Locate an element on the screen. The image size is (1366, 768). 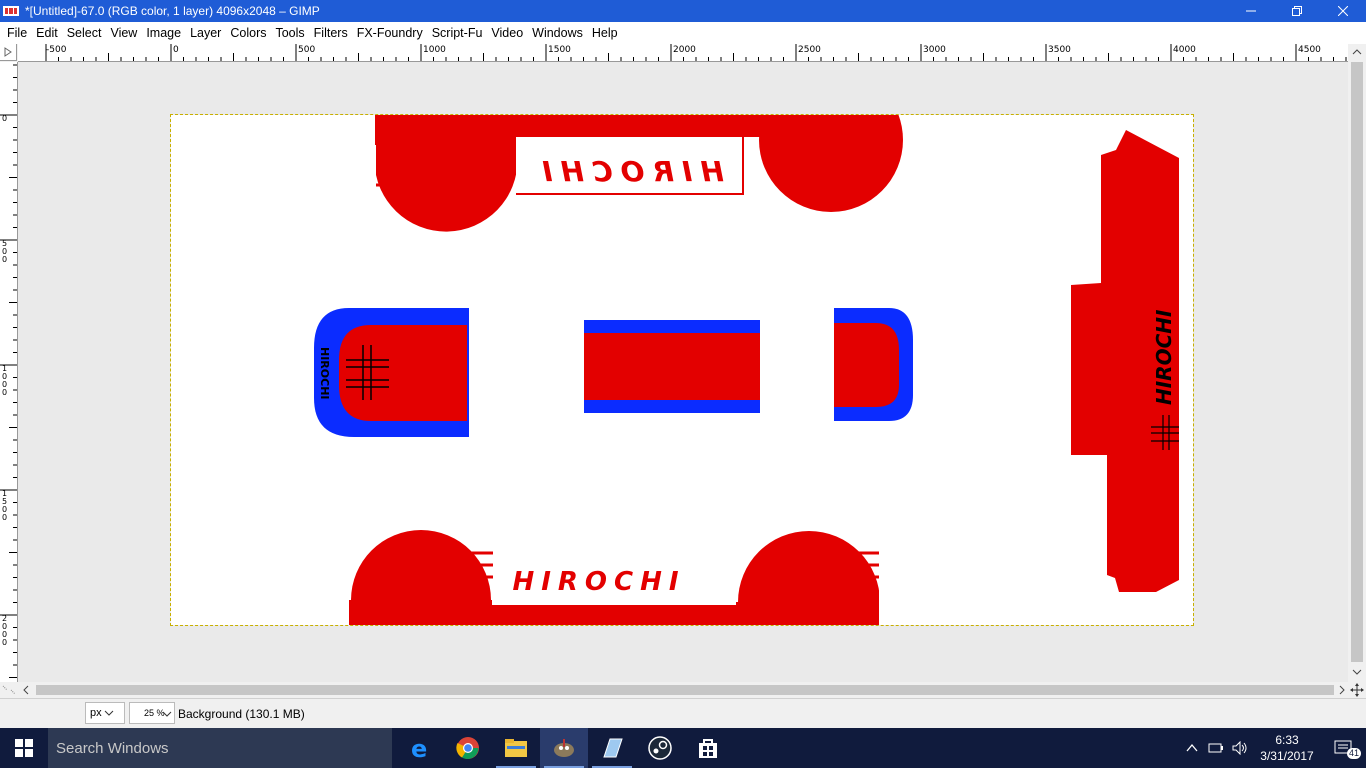
menu-view: View is located at coordinates (124, 33).